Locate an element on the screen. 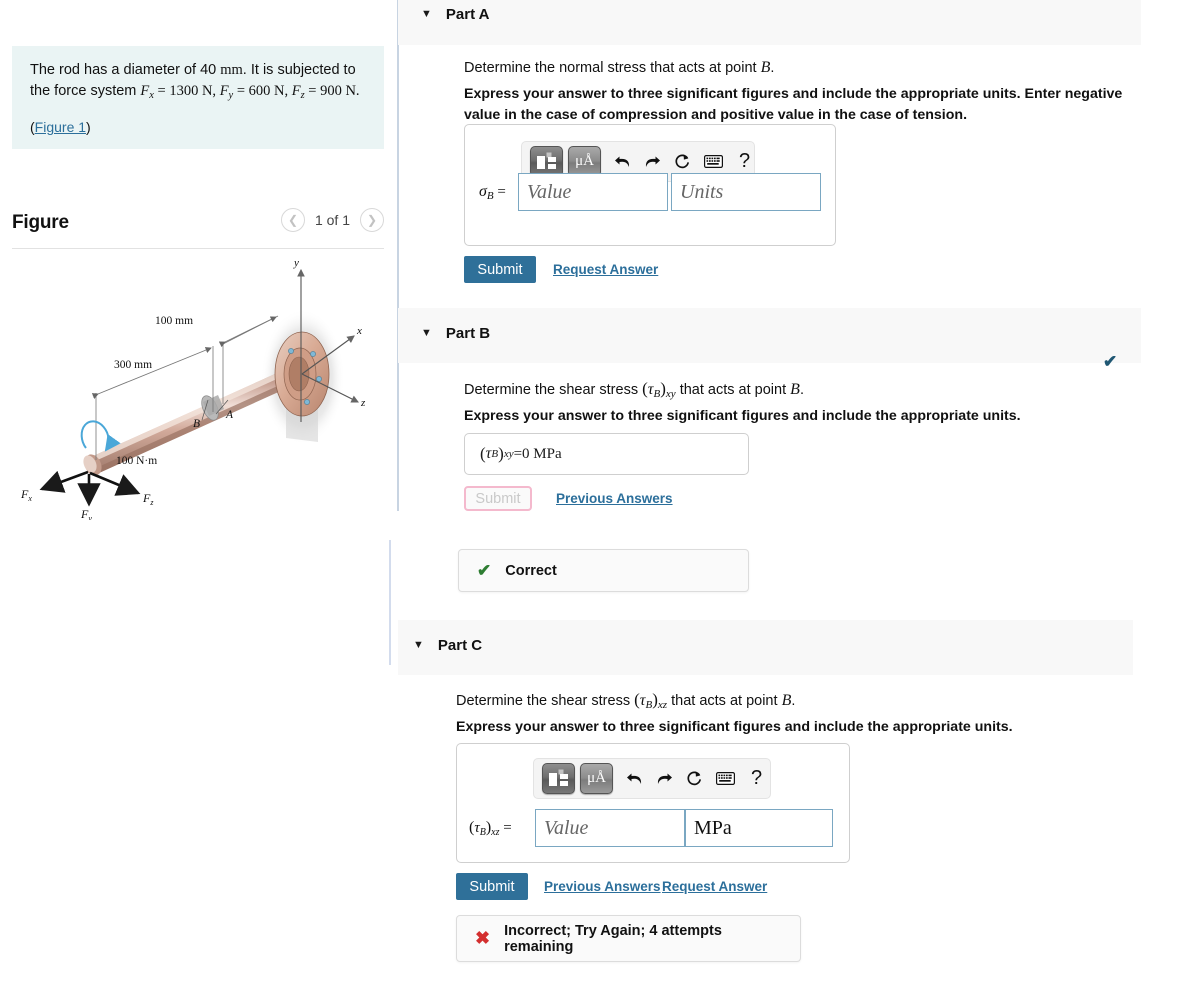 Image resolution: width=1200 pixels, height=987 pixels. figure-image: y x z 100 mm 300 mm A B 100 N·m Fx Fy Fz is located at coordinates (200, 387).